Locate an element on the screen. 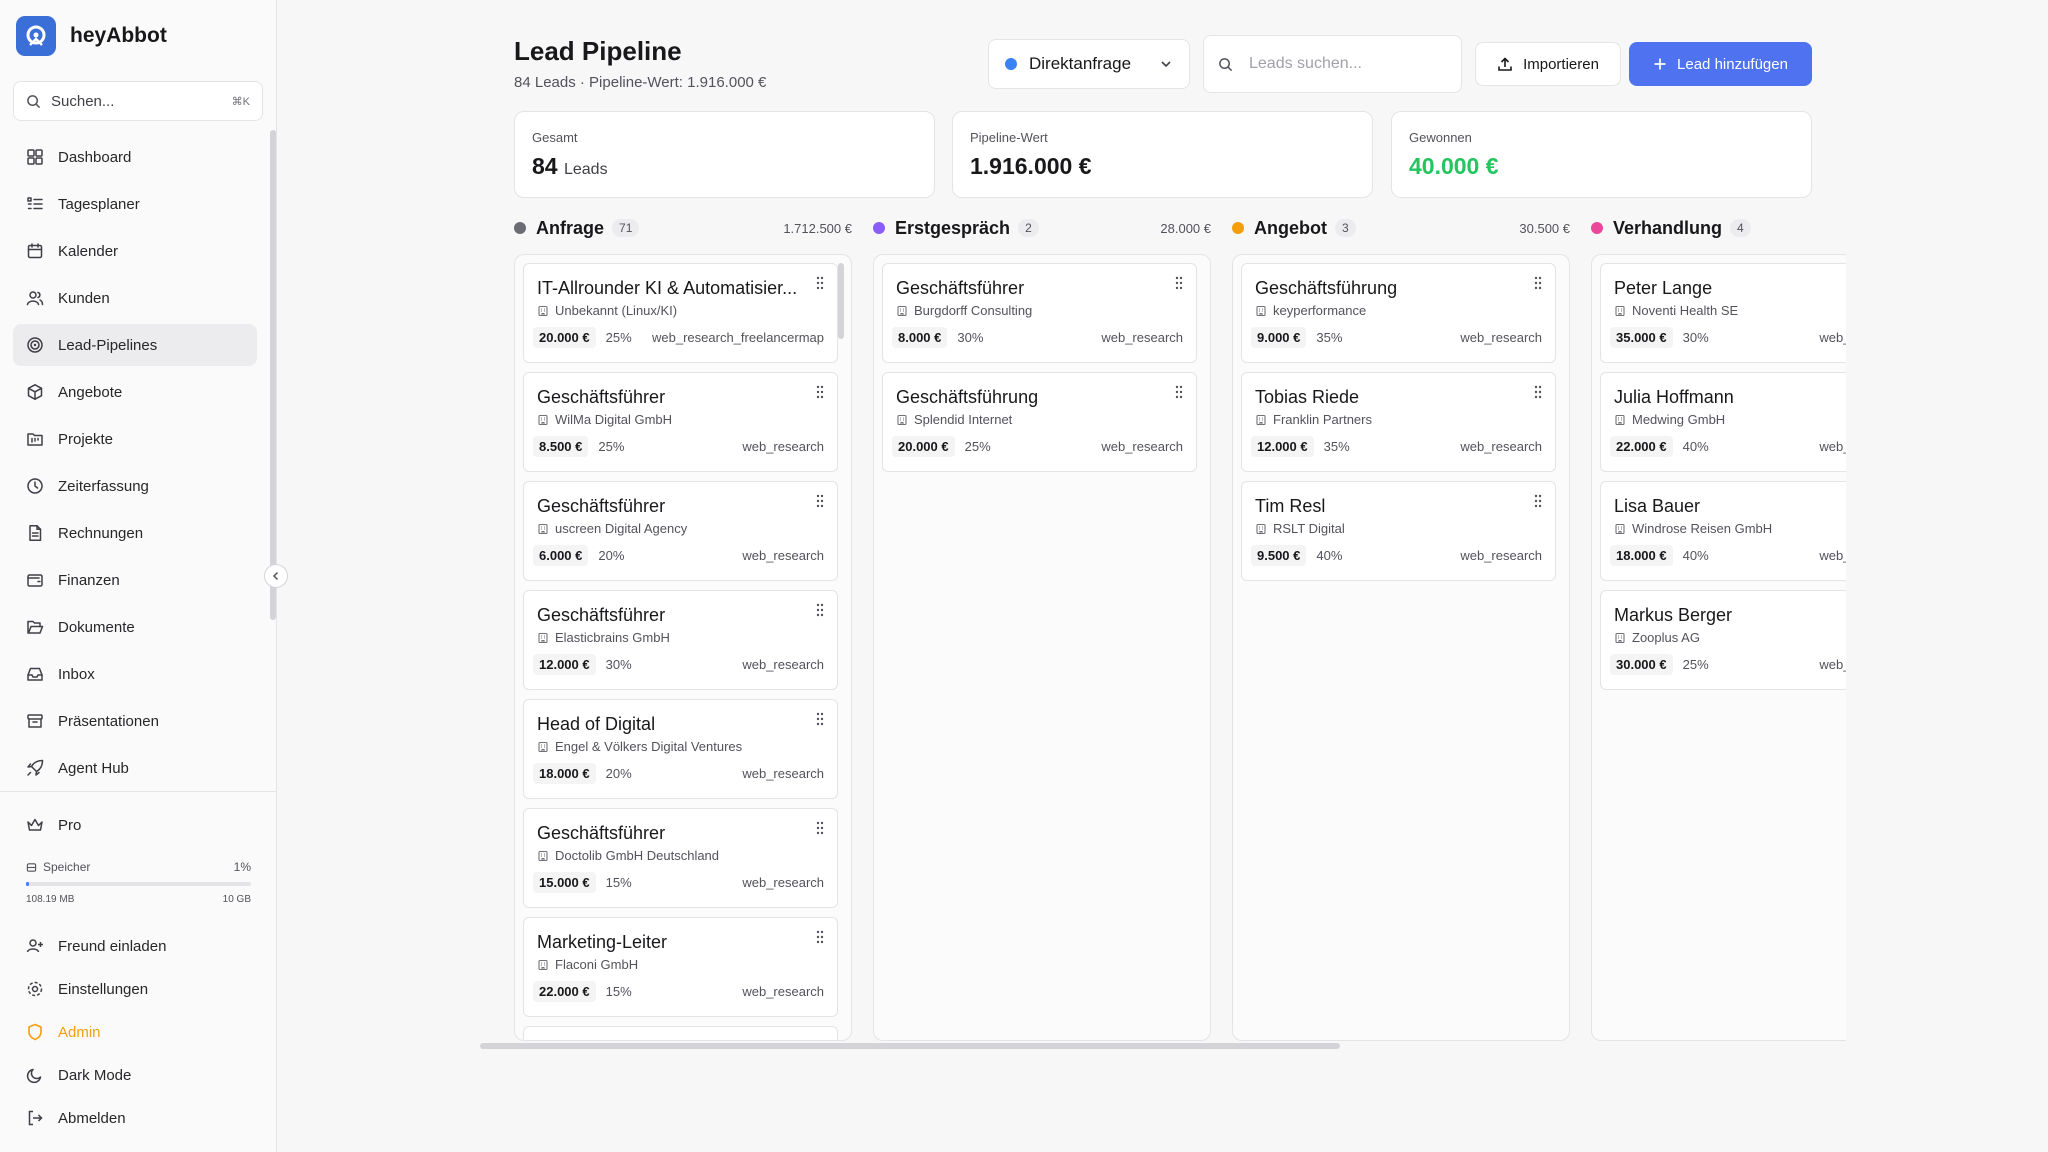 The height and width of the screenshot is (1152, 2048). logout-item: Abmelden is located at coordinates (76, 1118).